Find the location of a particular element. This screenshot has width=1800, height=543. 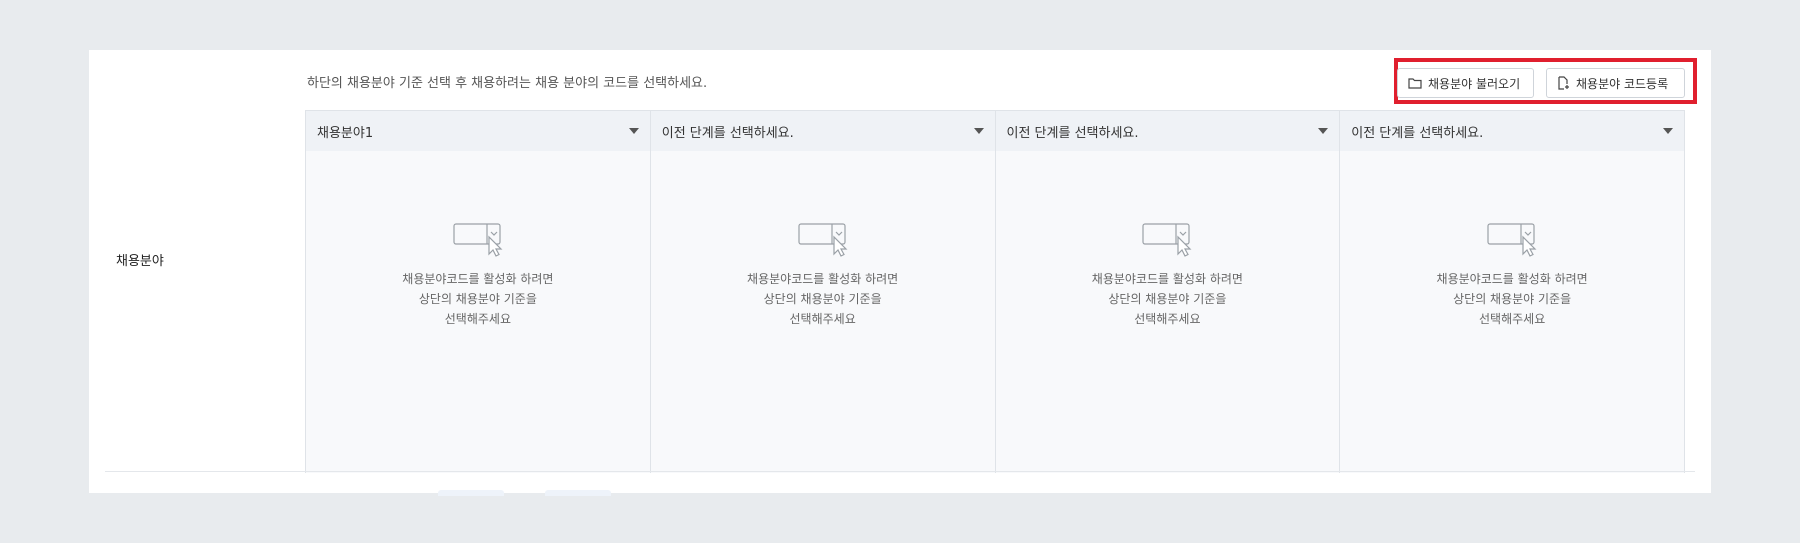

field-select-3: 이전 단계를 선택하세요. is located at coordinates (1167, 131).